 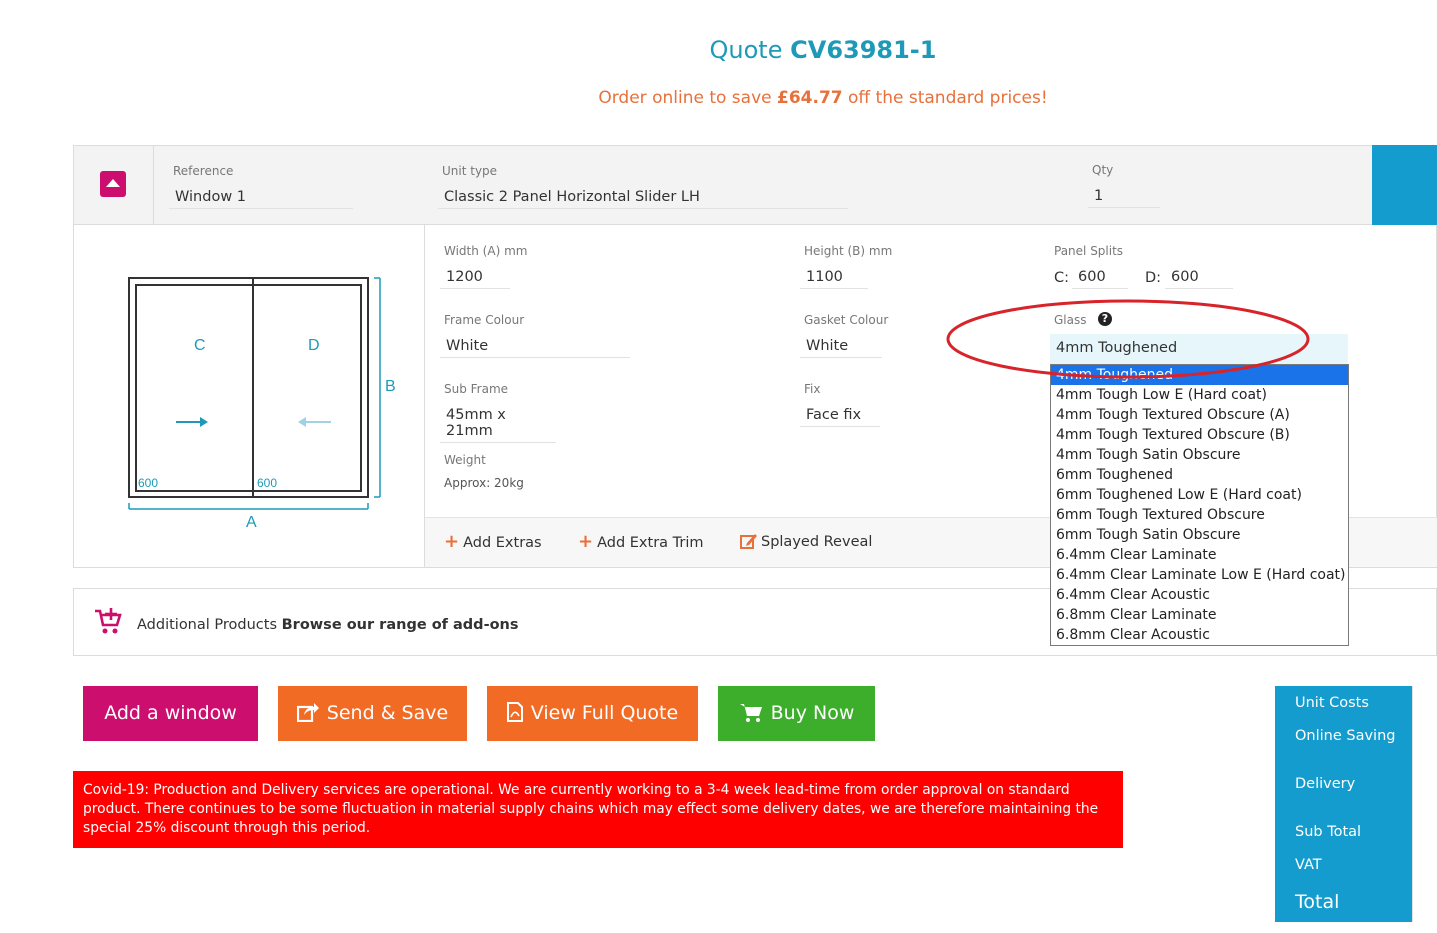 I want to click on split-d-label: D:, so click(x=1153, y=278).